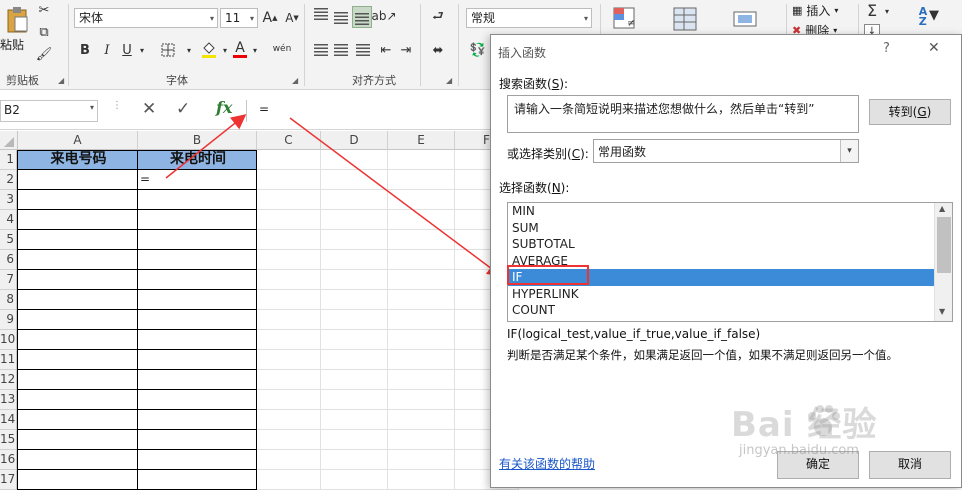 The image size is (962, 490). I want to click on function-list-item: SUBTOTAL, so click(721, 244).